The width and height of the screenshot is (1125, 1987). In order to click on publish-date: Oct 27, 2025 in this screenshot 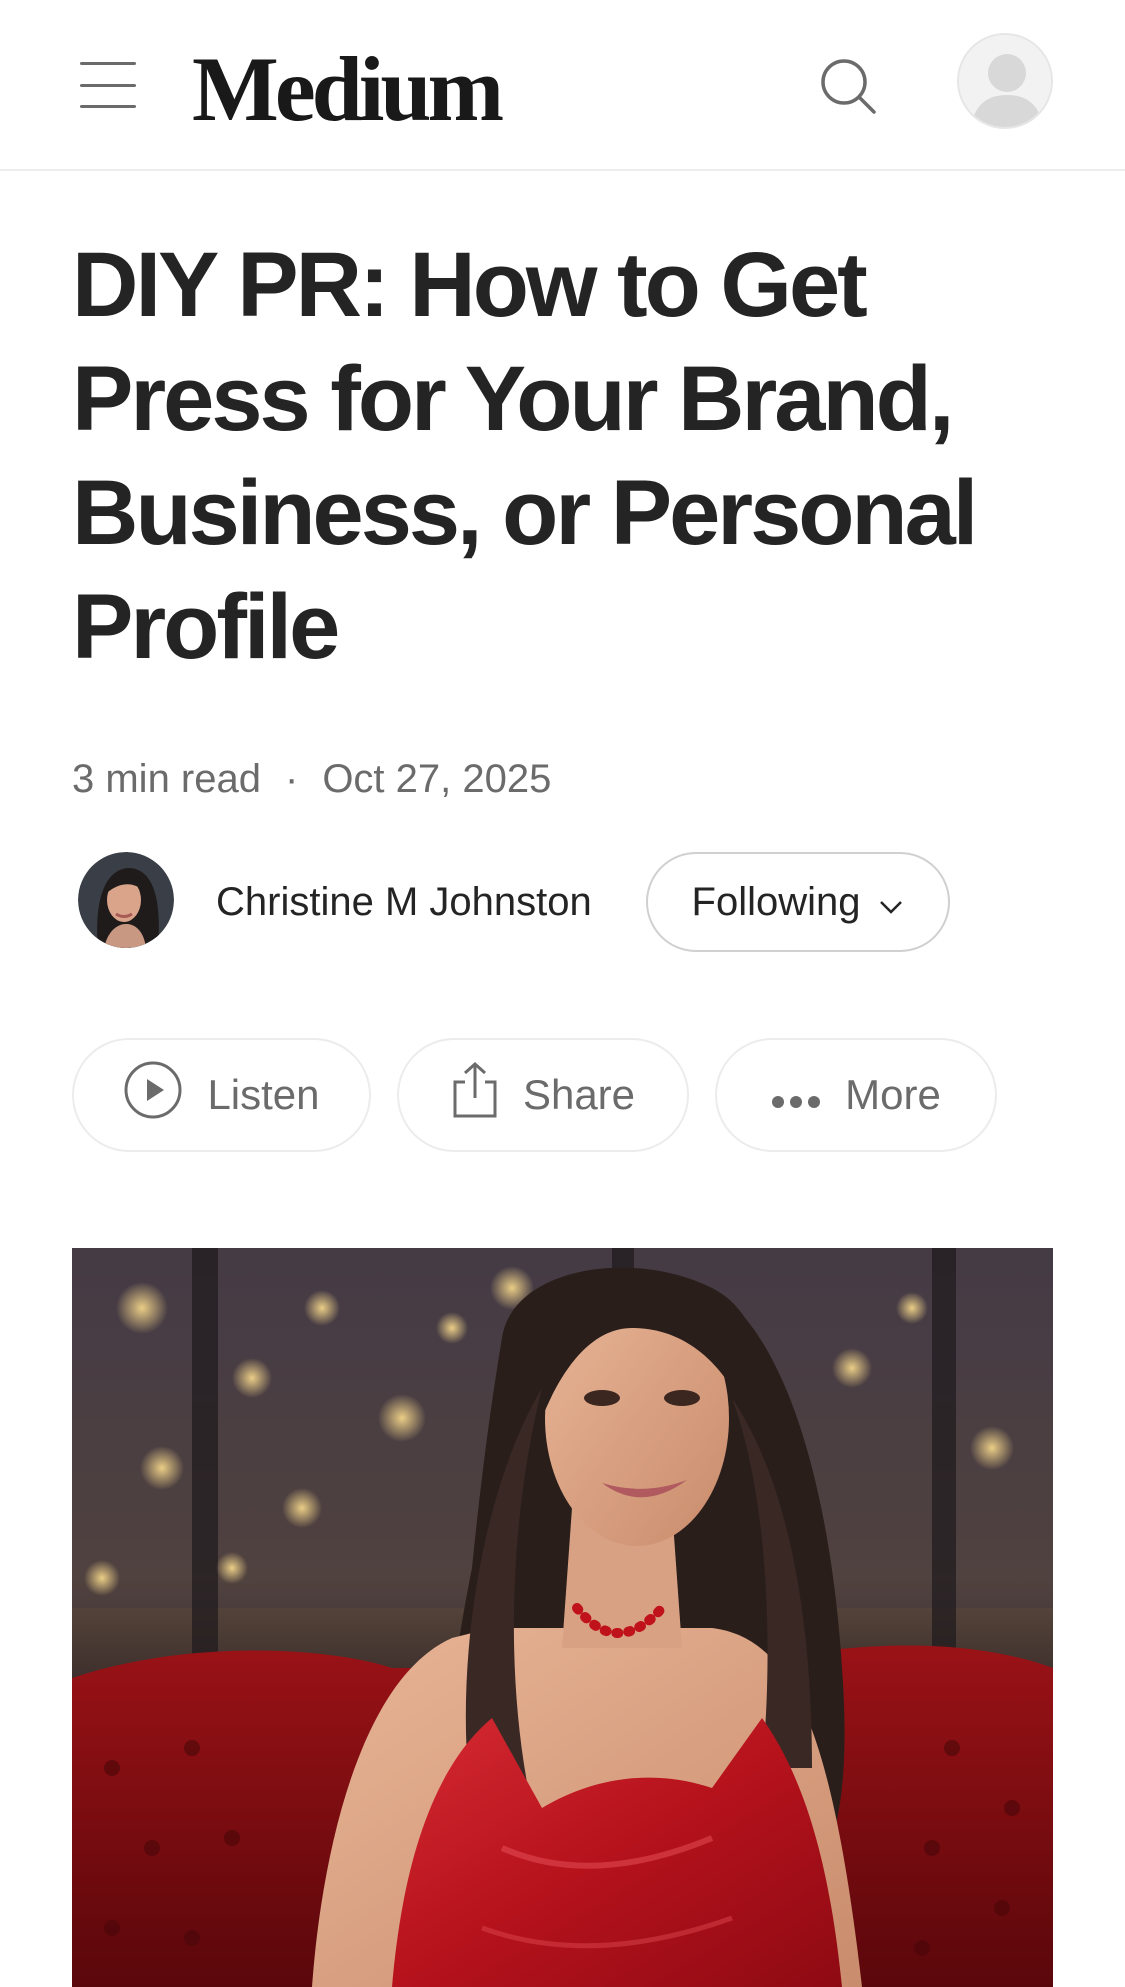, I will do `click(437, 778)`.